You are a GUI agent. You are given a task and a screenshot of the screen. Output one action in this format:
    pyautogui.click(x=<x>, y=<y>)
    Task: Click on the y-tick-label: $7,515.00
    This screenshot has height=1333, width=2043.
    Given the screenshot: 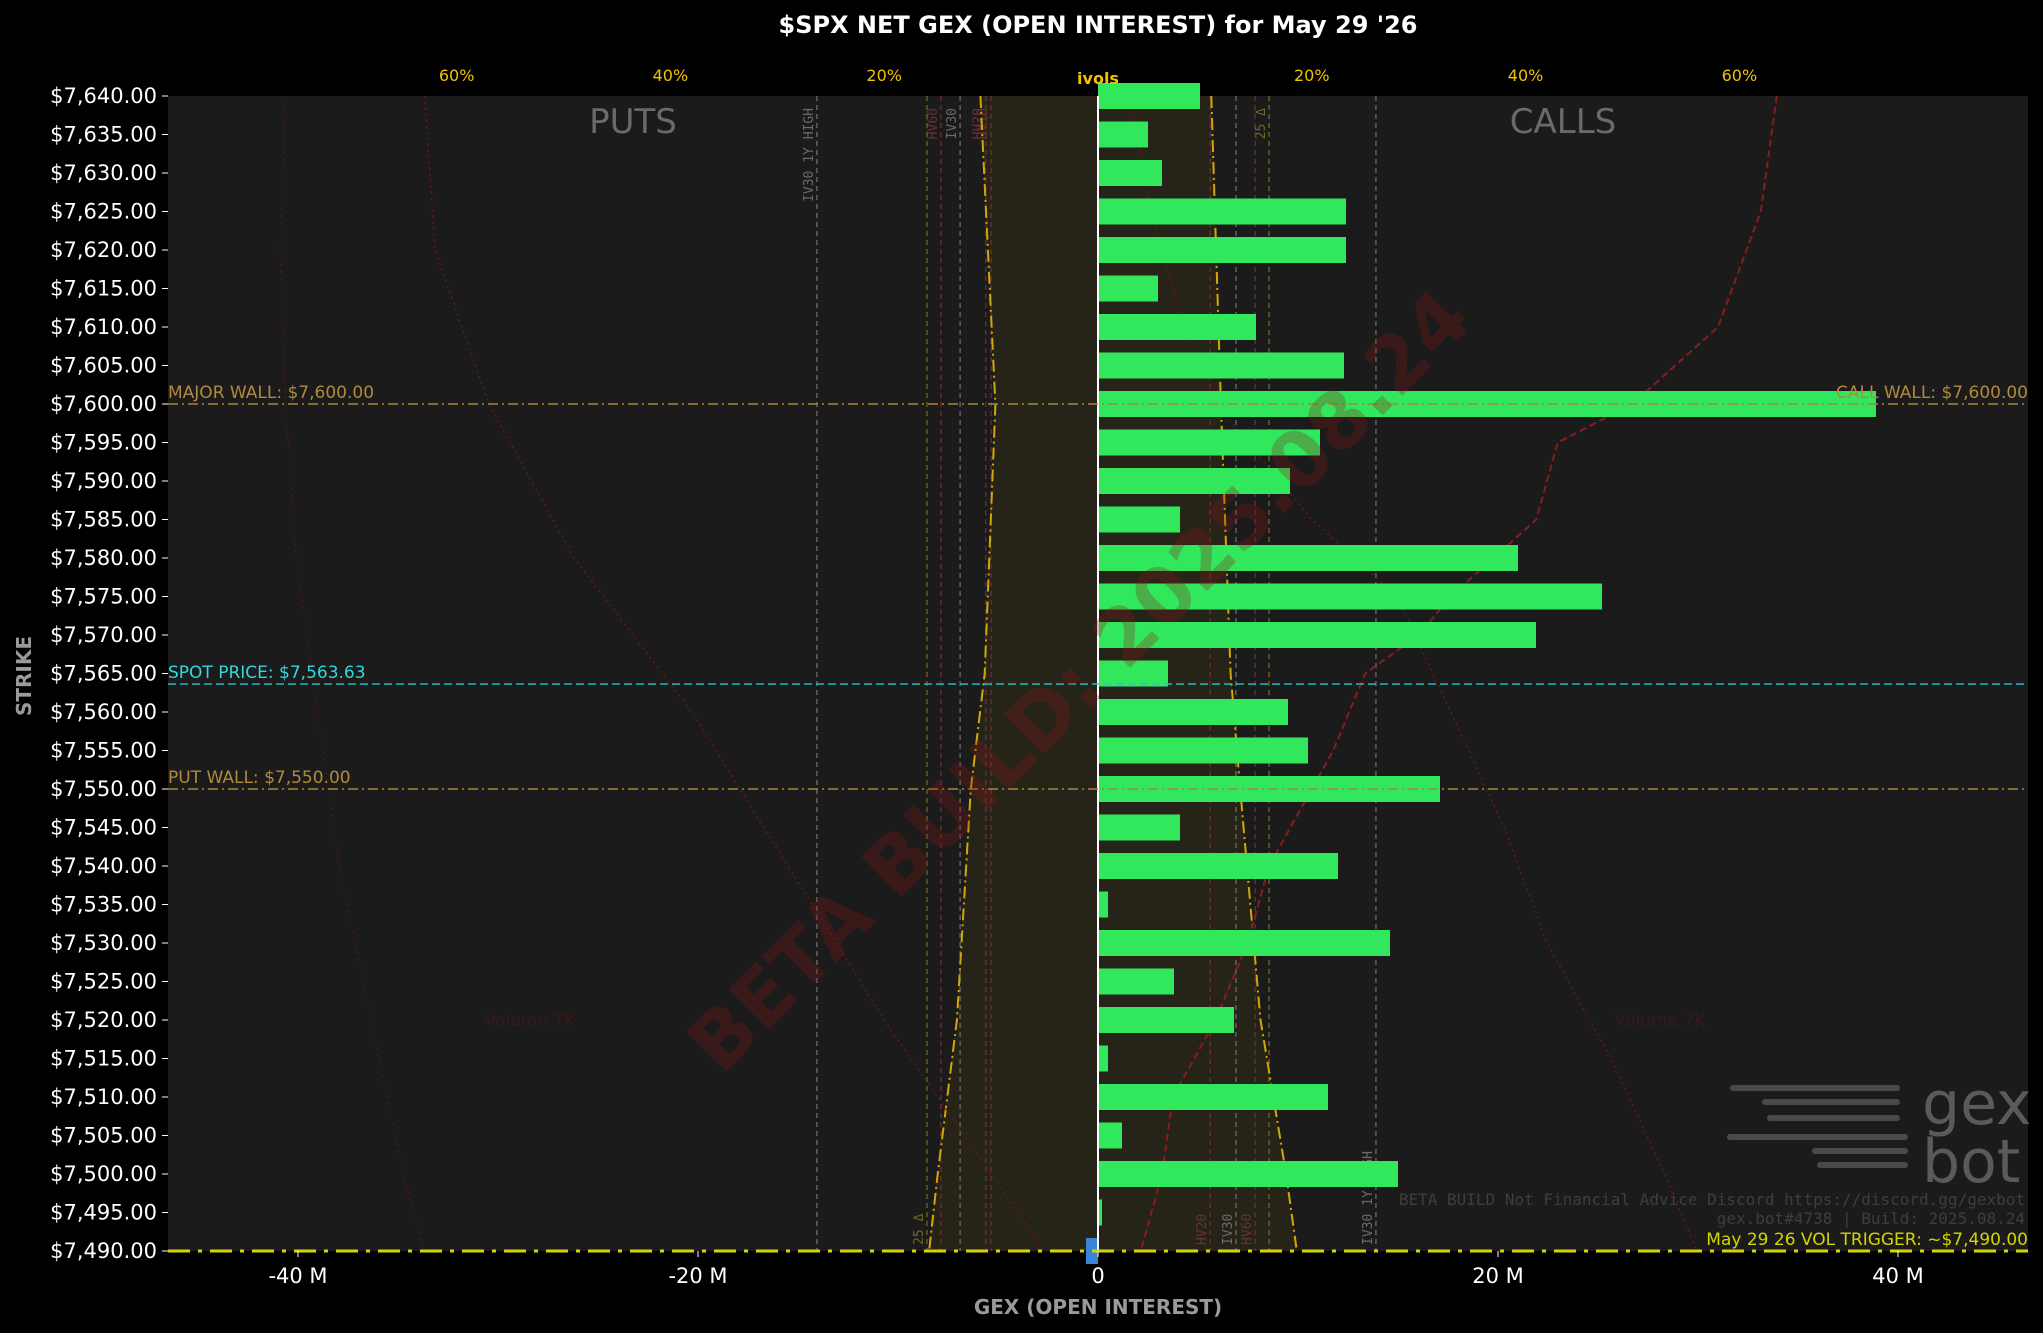 What is the action you would take?
    pyautogui.click(x=103, y=1059)
    